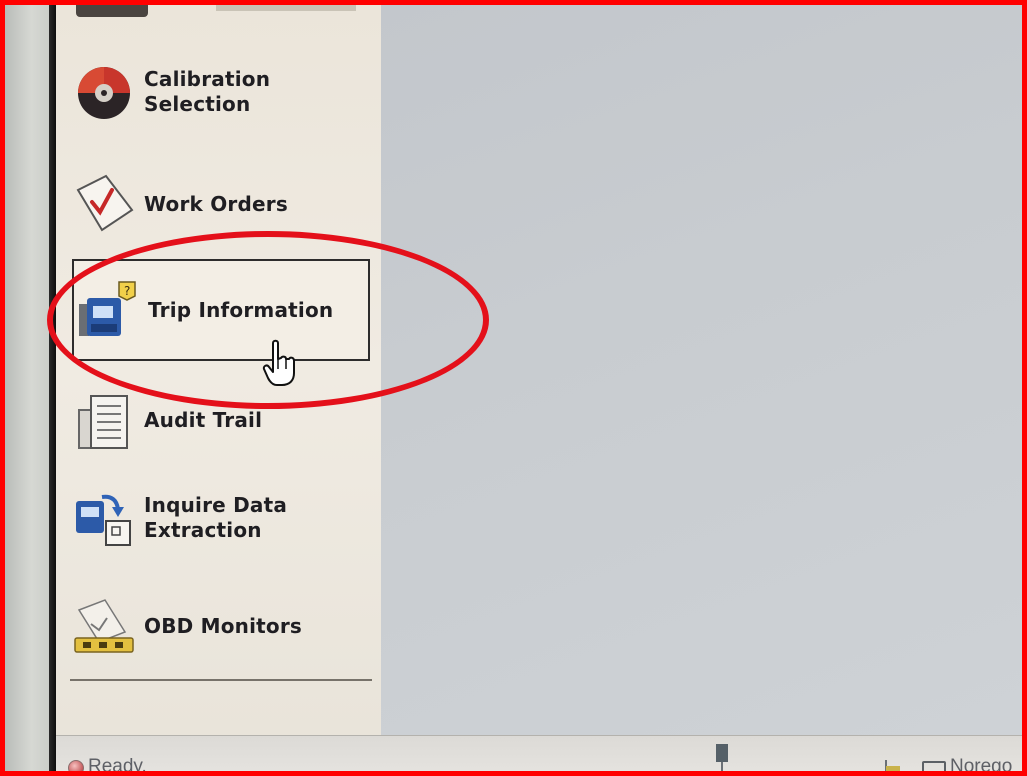 The image size is (1027, 776). What do you see at coordinates (203, 419) in the screenshot?
I see `sidebar-item-label: Audit Trail` at bounding box center [203, 419].